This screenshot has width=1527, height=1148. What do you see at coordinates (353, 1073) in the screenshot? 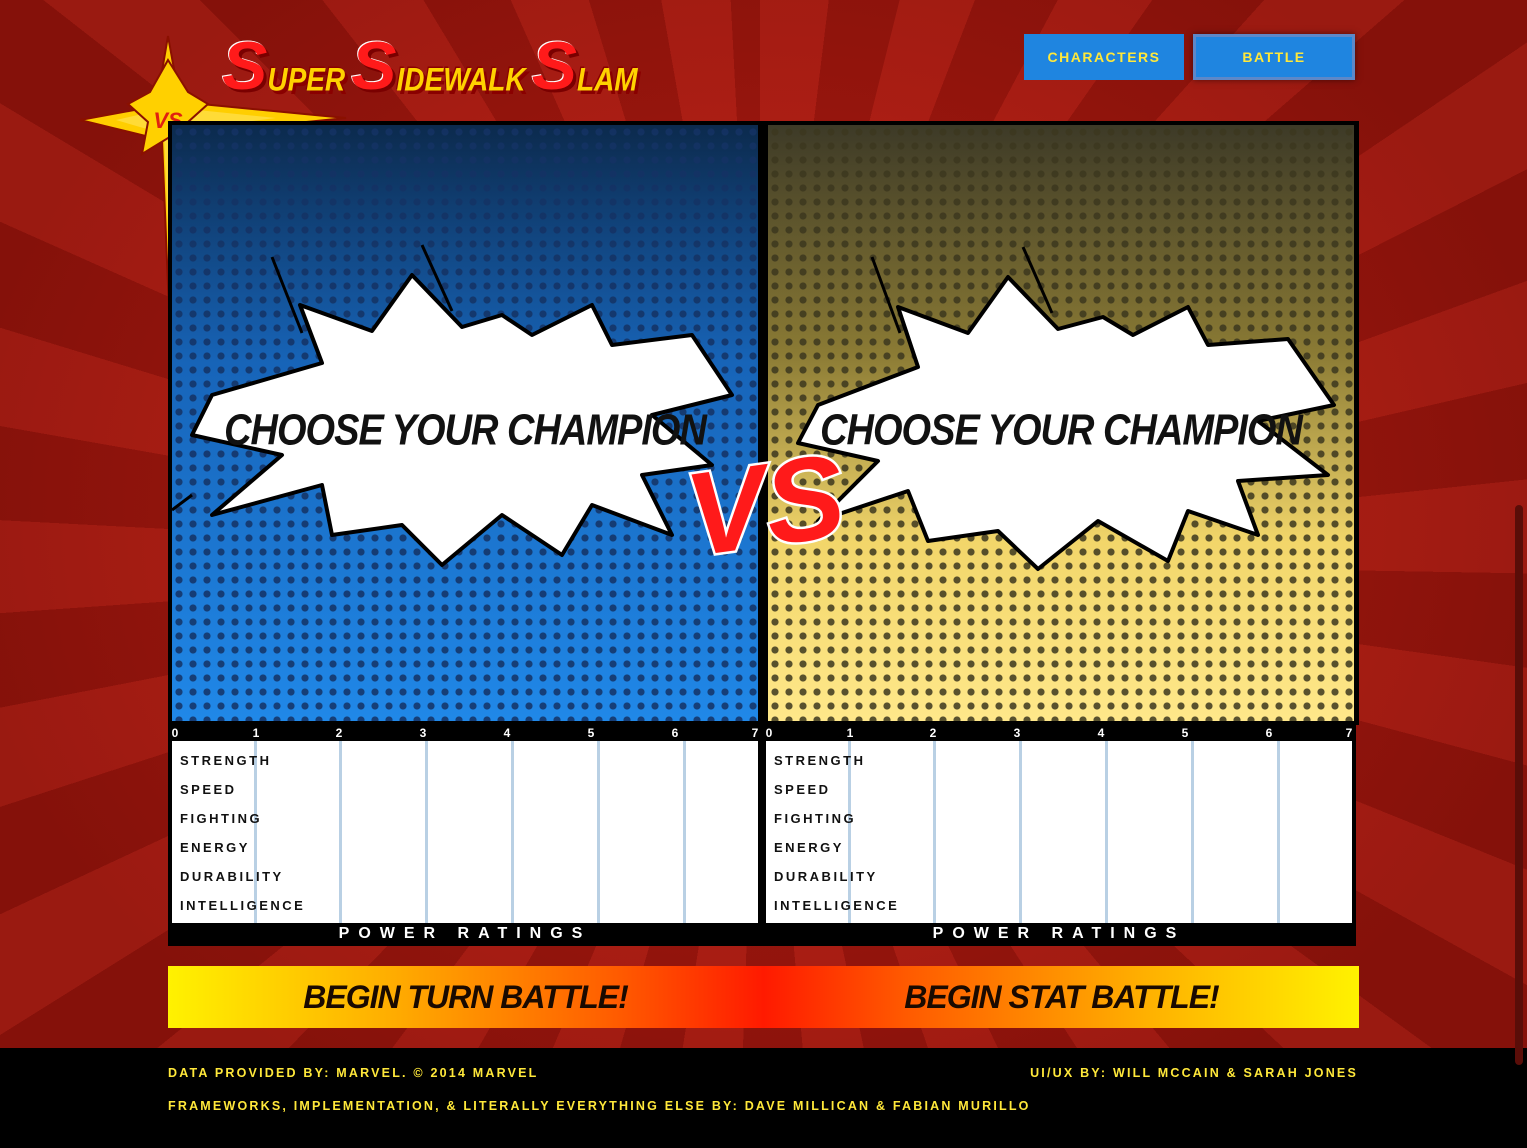
I see `data-credit: DATA PROVIDED BY: MARVEL. © 2014 MARVEL` at bounding box center [353, 1073].